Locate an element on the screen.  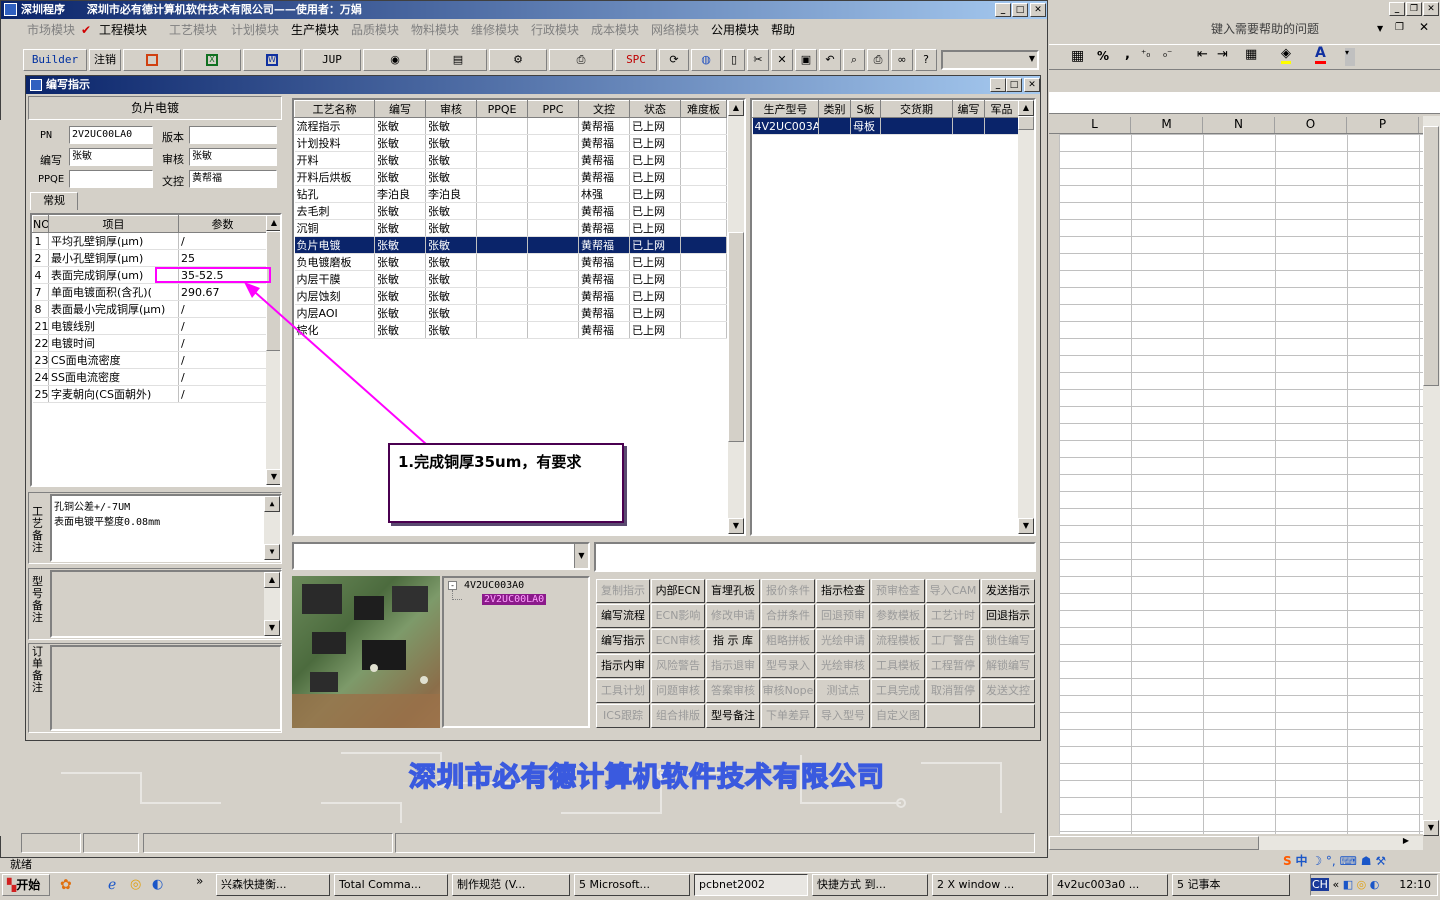
scroll-thumb is located at coordinates (1154, 843).